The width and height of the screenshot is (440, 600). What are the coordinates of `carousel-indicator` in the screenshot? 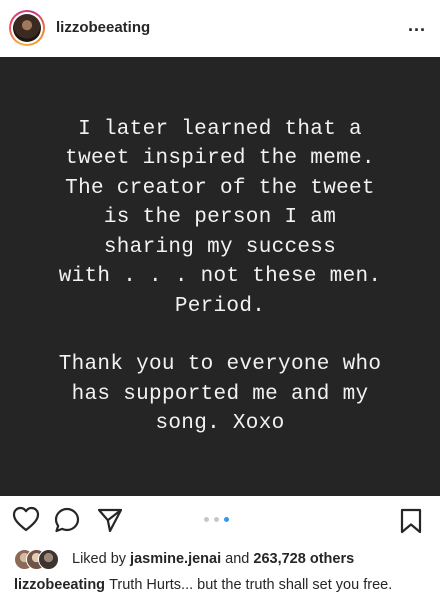 It's located at (216, 519).